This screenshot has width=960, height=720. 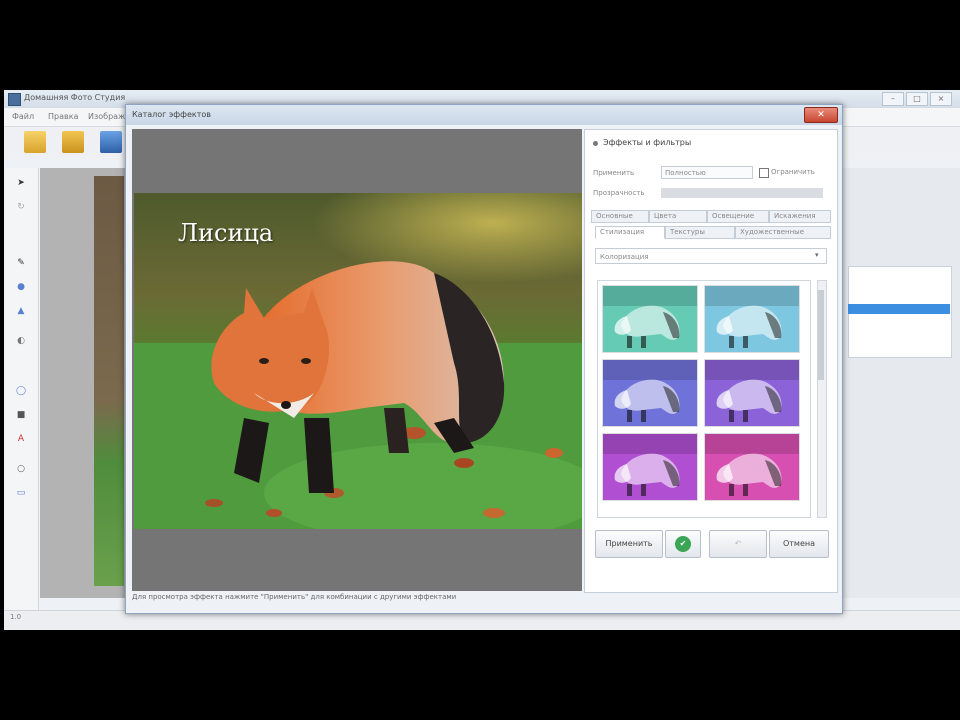 I want to click on effect-thumbnails, so click(x=704, y=399).